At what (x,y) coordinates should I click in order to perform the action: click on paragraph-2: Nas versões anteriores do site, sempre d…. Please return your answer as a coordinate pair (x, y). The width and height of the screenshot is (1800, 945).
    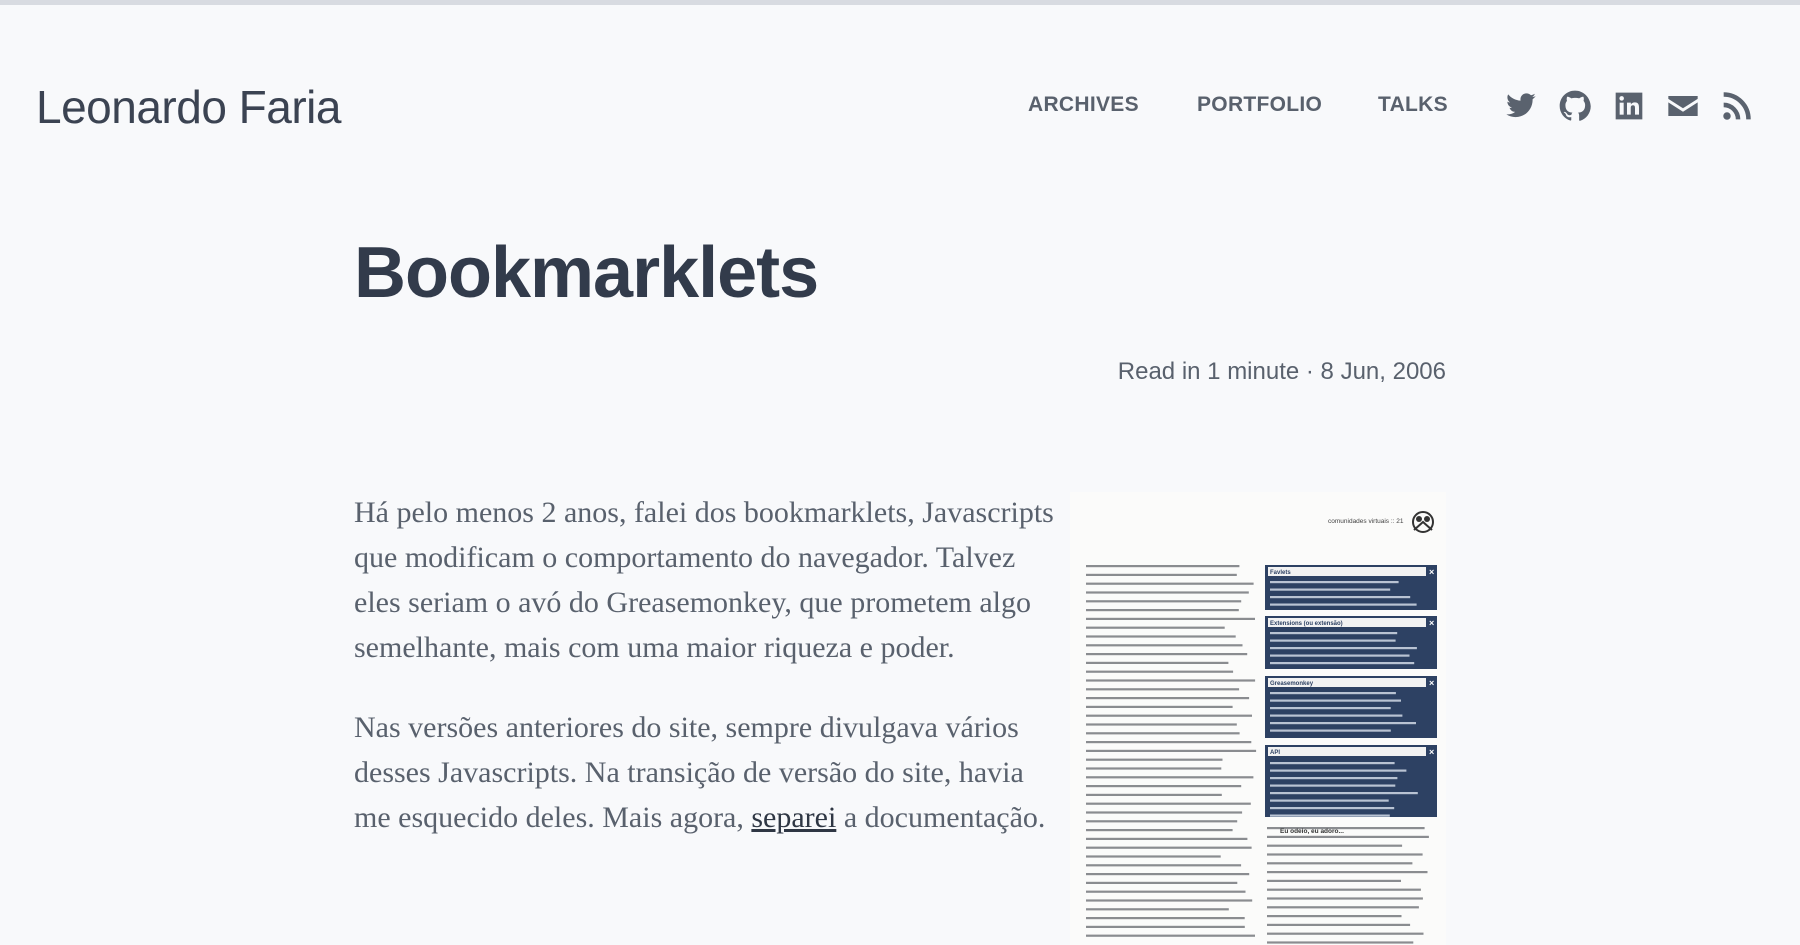
    Looking at the image, I should click on (710, 772).